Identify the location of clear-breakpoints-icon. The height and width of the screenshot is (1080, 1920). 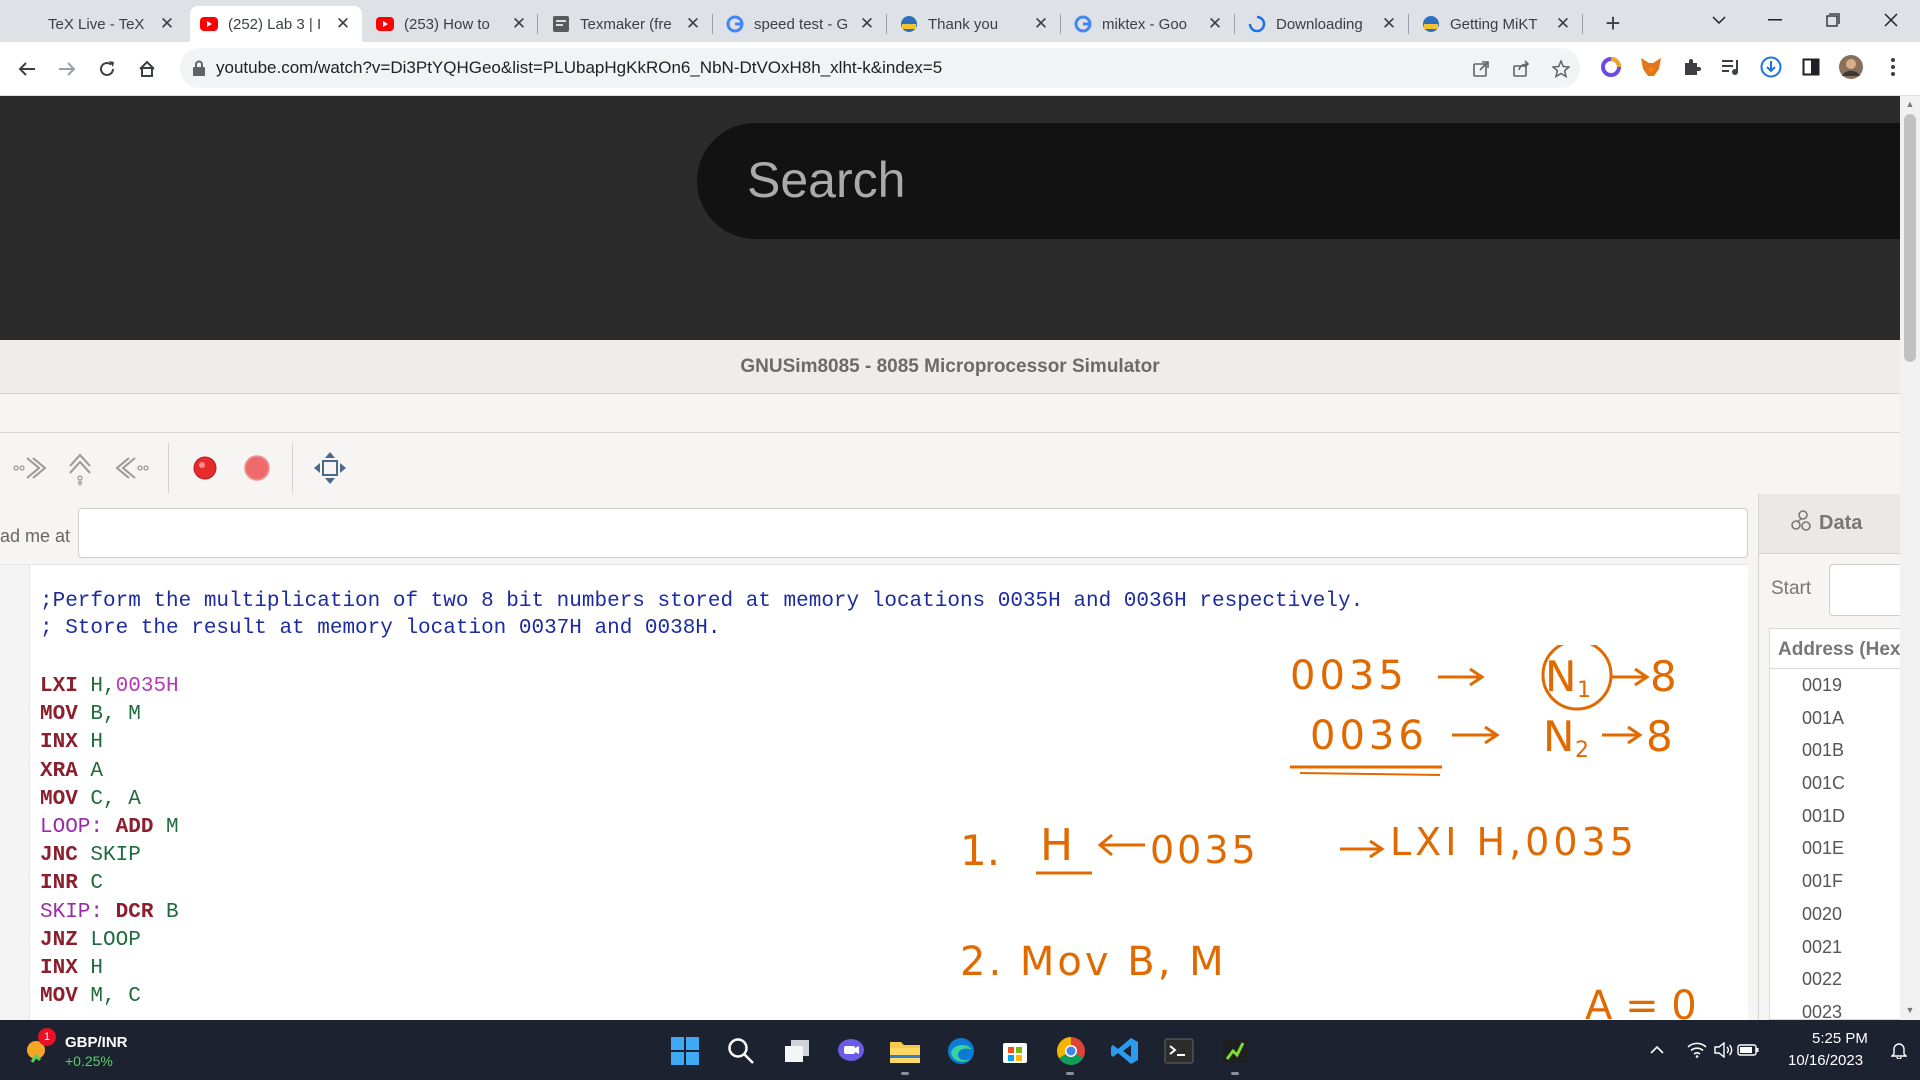
(257, 468).